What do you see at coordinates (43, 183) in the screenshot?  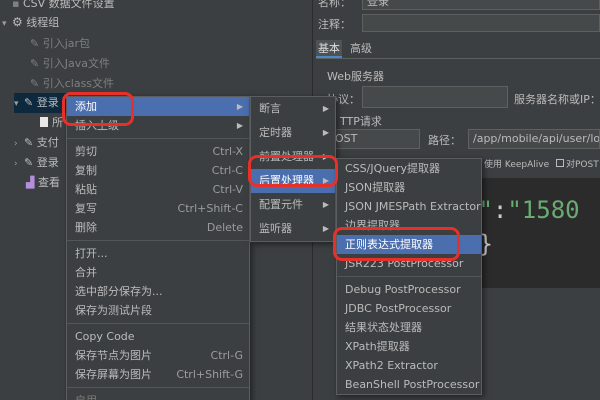 I see `tree-item-view-results: ▟ 查看` at bounding box center [43, 183].